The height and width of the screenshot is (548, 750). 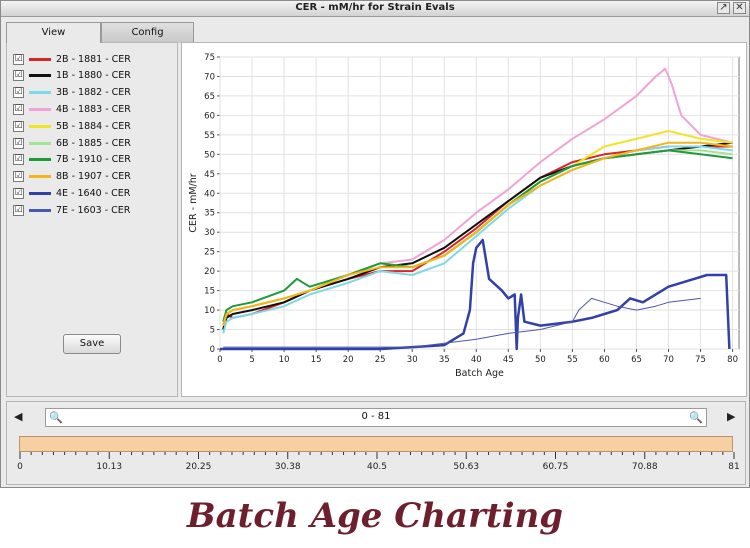 What do you see at coordinates (93, 193) in the screenshot?
I see `legend-label: 4E - 1640 - CER` at bounding box center [93, 193].